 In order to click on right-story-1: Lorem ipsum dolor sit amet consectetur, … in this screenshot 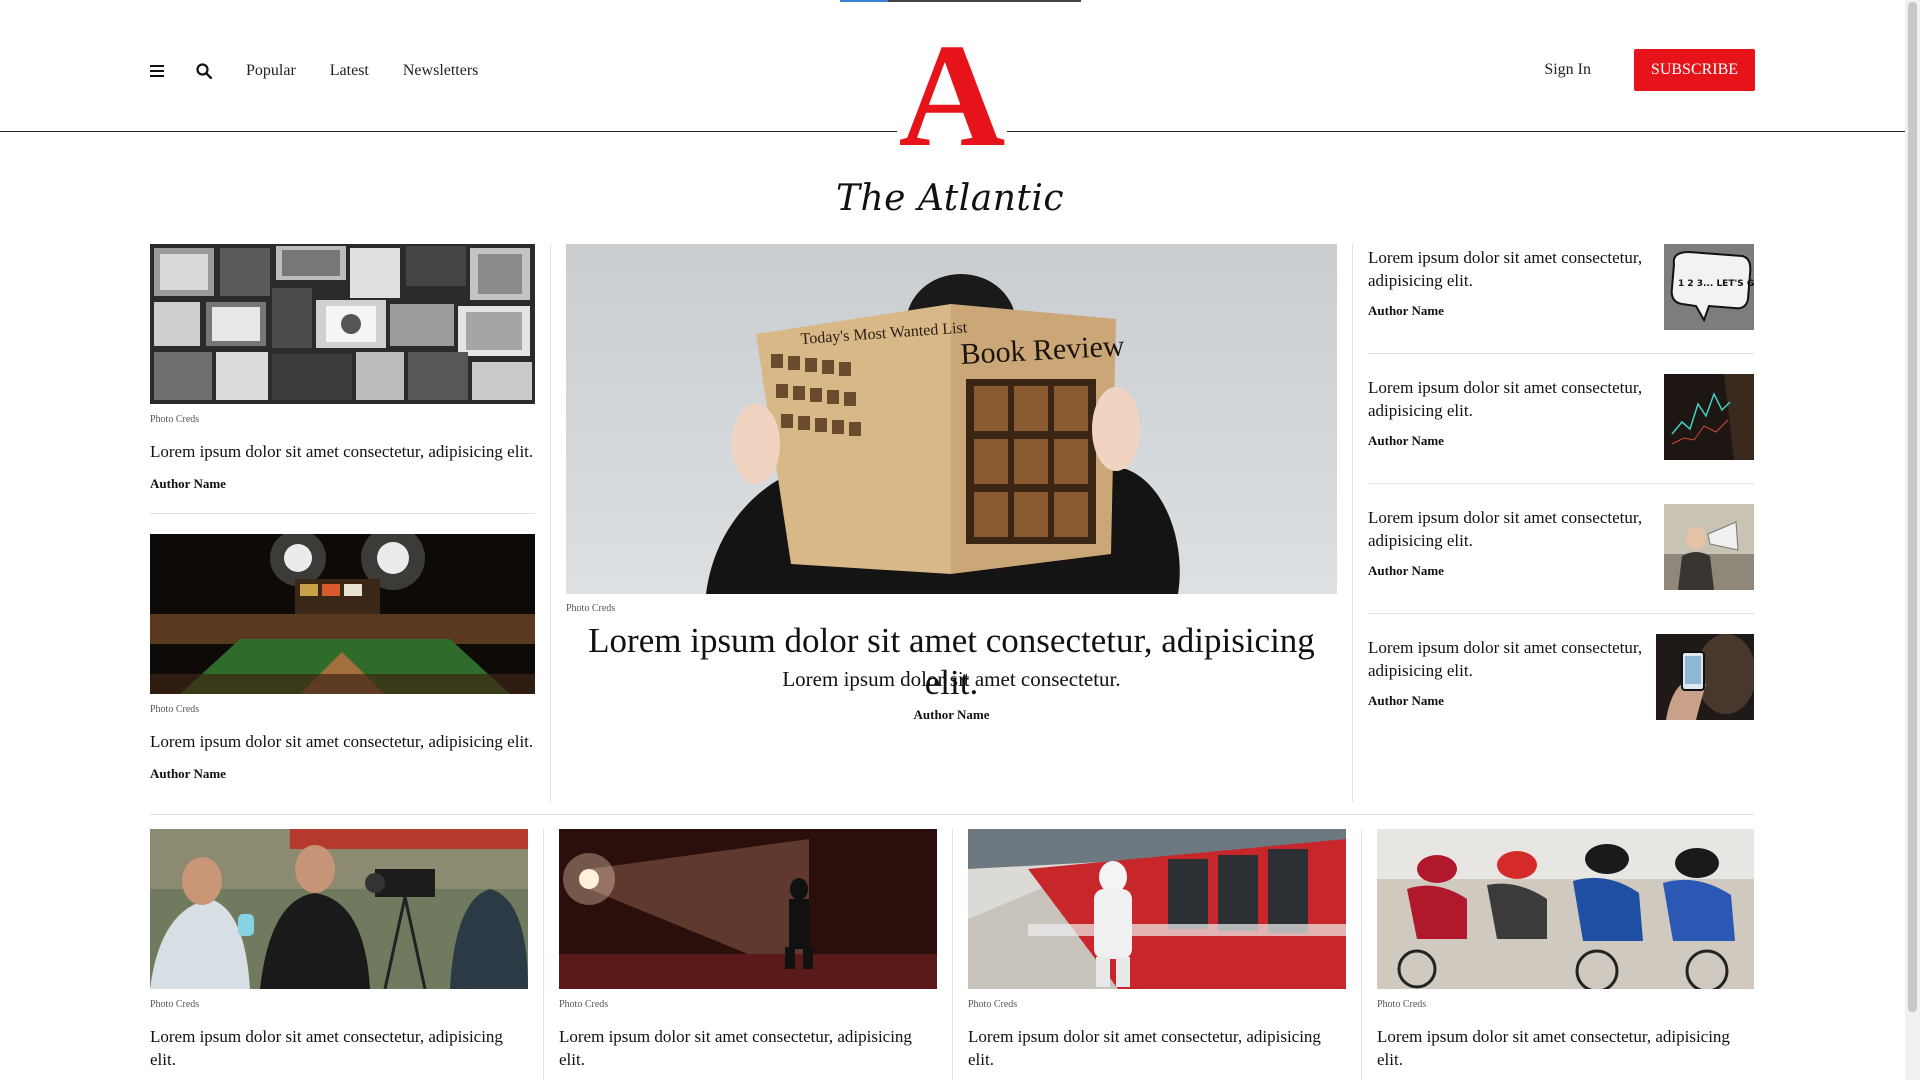, I will do `click(1561, 309)`.